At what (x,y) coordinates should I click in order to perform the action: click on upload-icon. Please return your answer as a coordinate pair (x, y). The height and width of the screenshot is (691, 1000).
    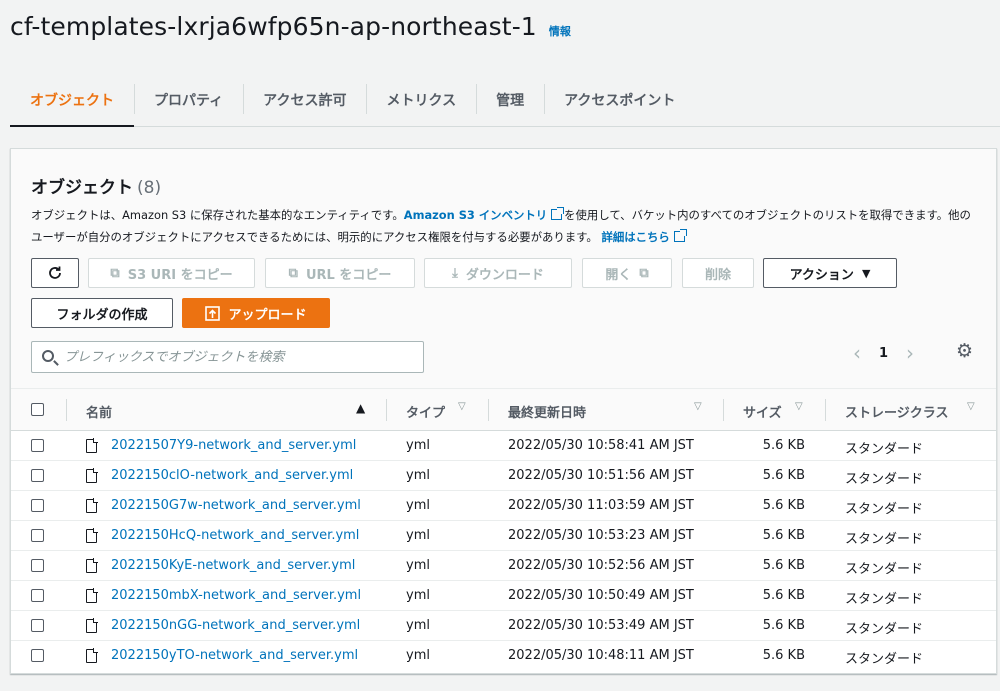
    Looking at the image, I should click on (213, 313).